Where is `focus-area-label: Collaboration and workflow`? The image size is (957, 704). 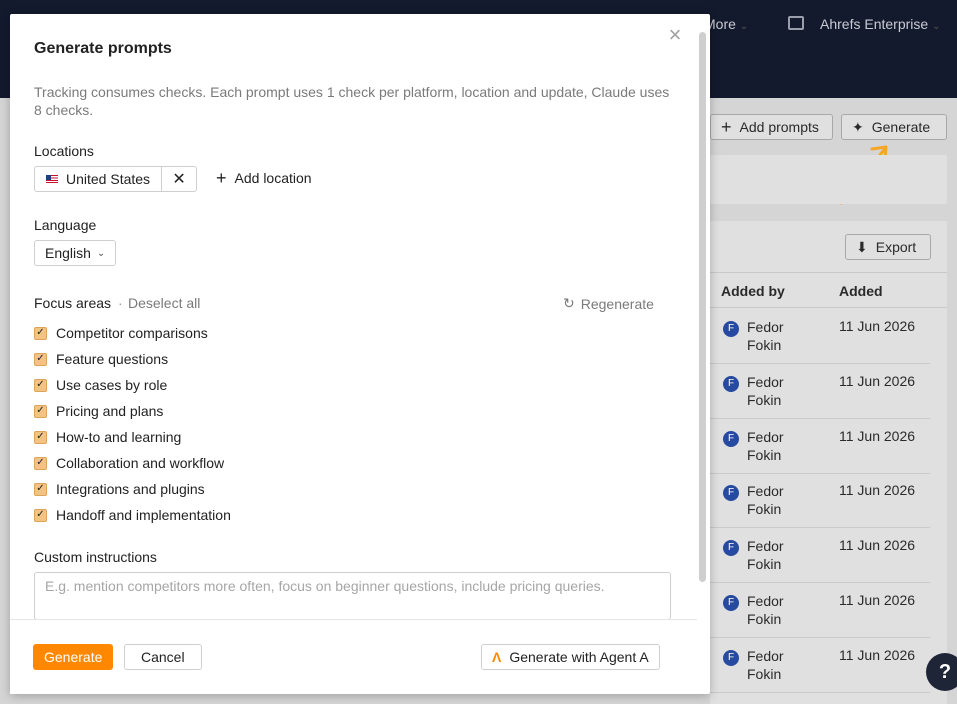 focus-area-label: Collaboration and workflow is located at coordinates (140, 463).